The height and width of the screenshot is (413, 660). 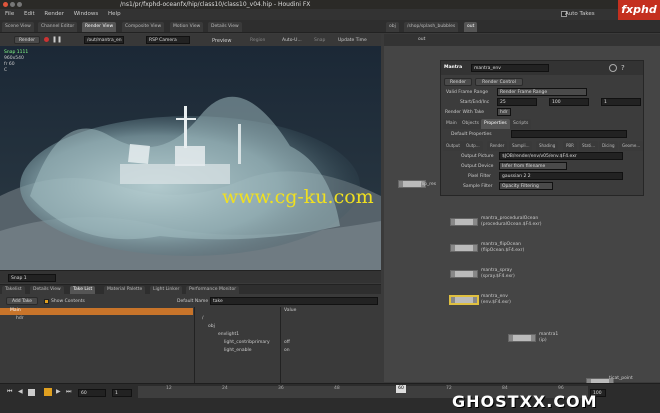 What do you see at coordinates (96, 311) in the screenshot?
I see `take-row-main: Main` at bounding box center [96, 311].